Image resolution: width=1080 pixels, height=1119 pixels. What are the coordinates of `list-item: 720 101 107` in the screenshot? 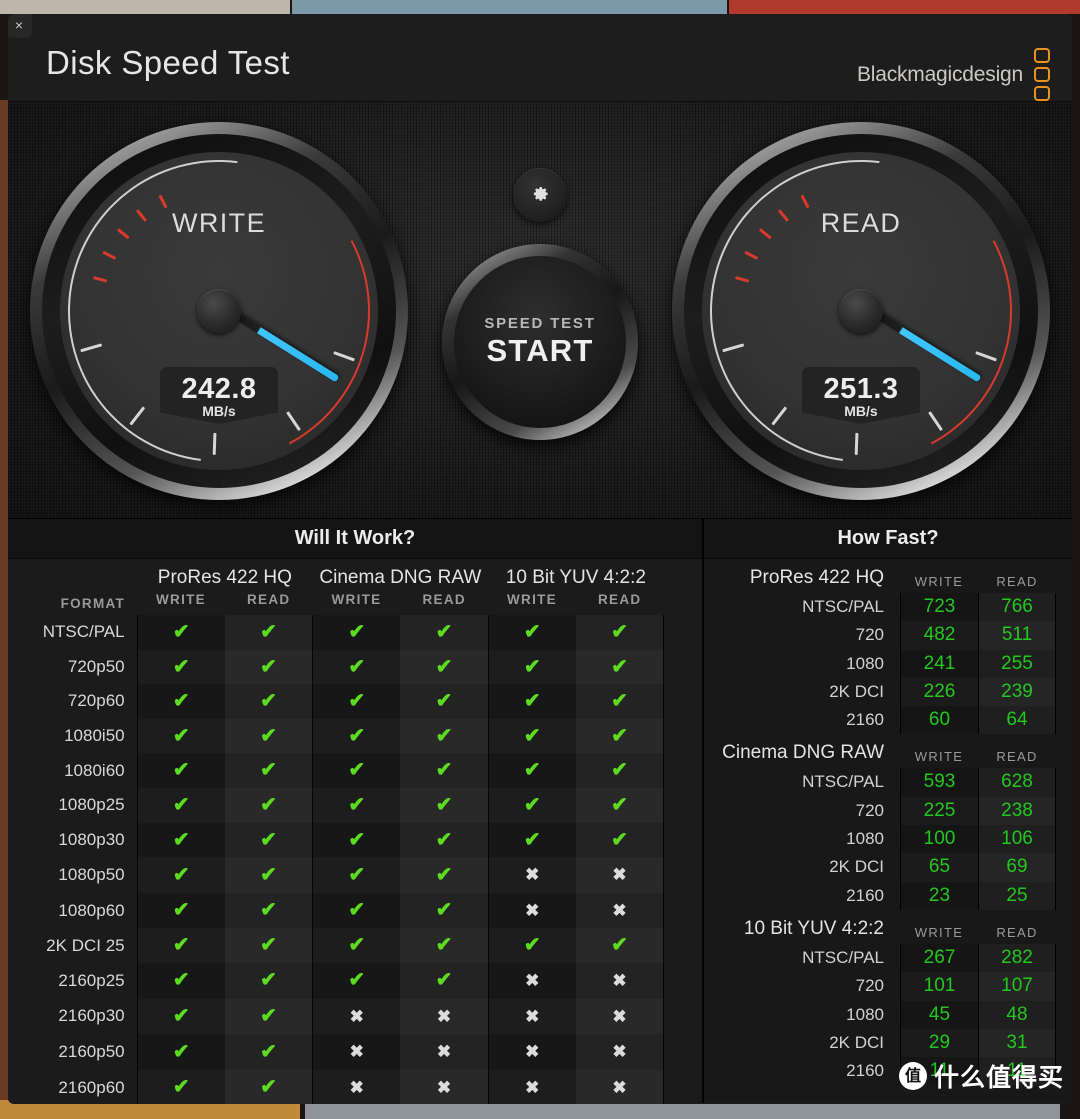 It's located at (888, 986).